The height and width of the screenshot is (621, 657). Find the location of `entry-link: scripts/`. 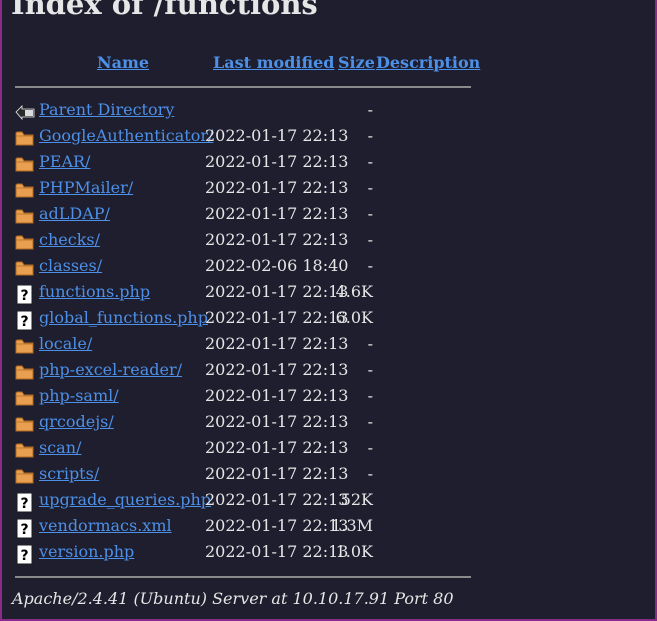

entry-link: scripts/ is located at coordinates (69, 473).